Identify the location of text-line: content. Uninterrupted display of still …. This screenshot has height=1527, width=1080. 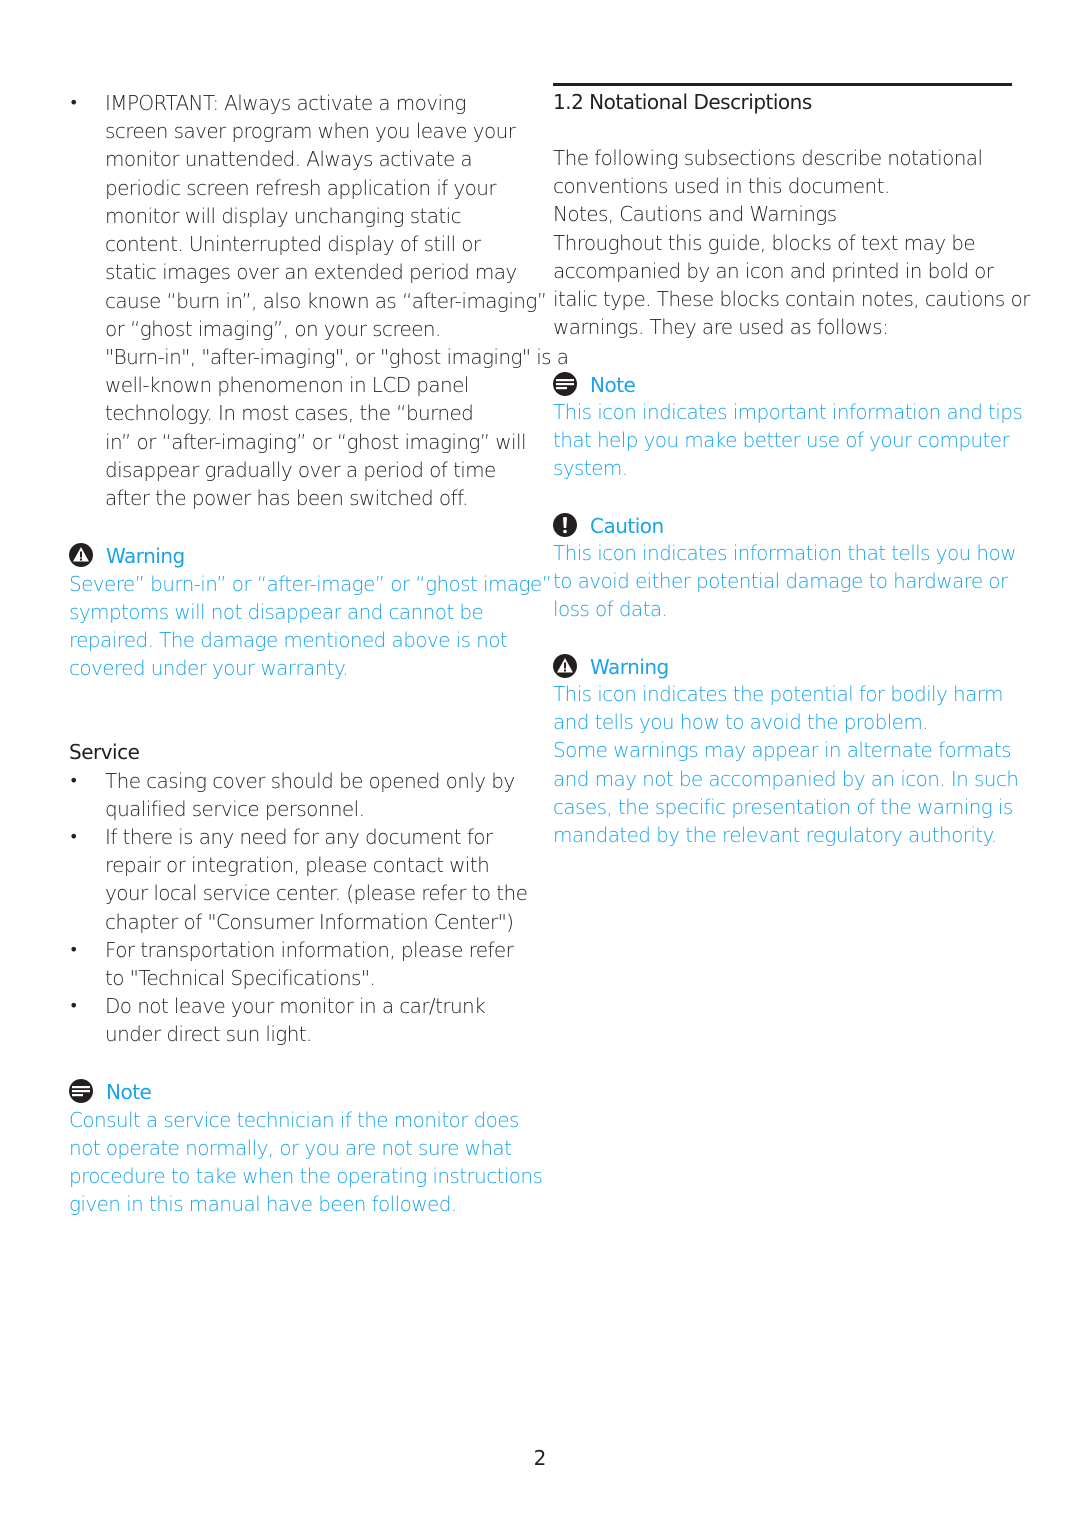
(293, 244).